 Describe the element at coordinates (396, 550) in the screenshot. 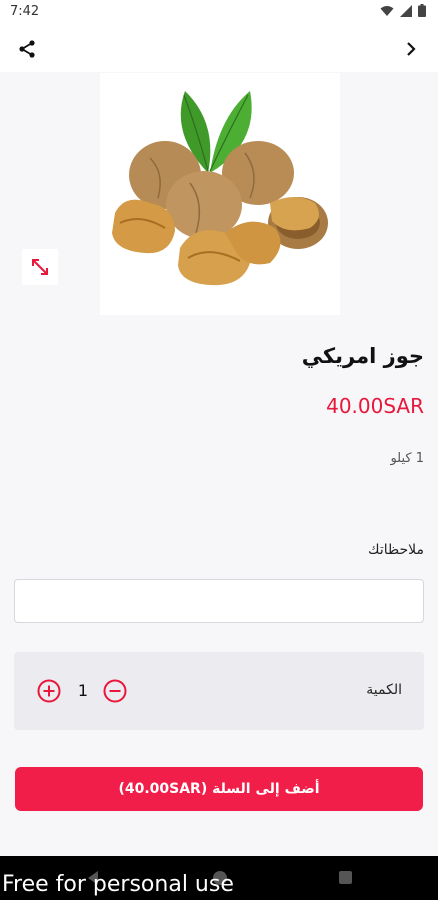

I see `notes-label: ملاحظاتك` at that location.